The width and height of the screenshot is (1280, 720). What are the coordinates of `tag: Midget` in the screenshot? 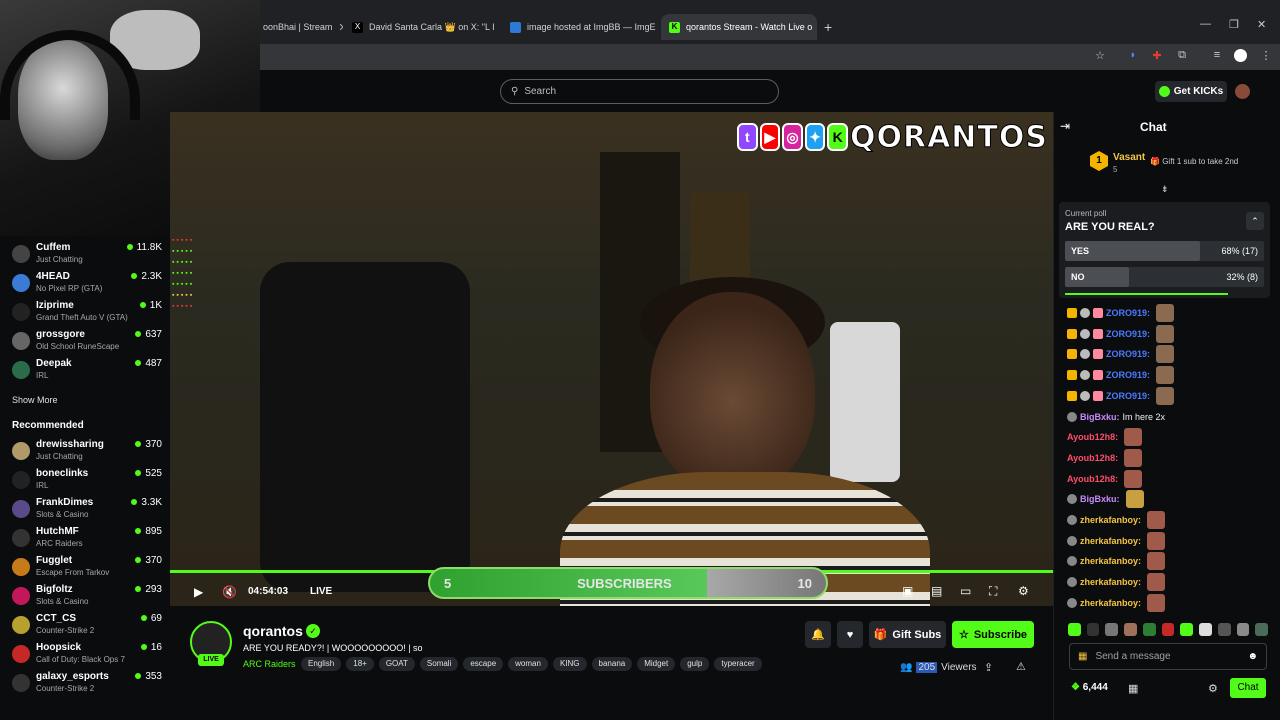 It's located at (656, 664).